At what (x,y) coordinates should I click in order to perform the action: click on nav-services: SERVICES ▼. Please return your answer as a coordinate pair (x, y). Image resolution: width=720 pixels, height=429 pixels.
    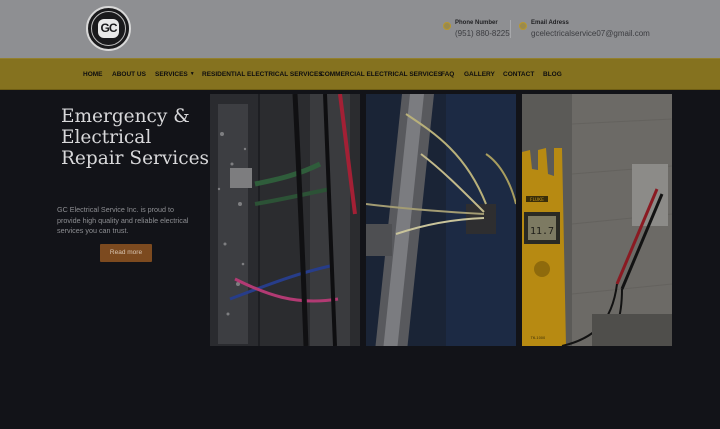
    Looking at the image, I should click on (175, 74).